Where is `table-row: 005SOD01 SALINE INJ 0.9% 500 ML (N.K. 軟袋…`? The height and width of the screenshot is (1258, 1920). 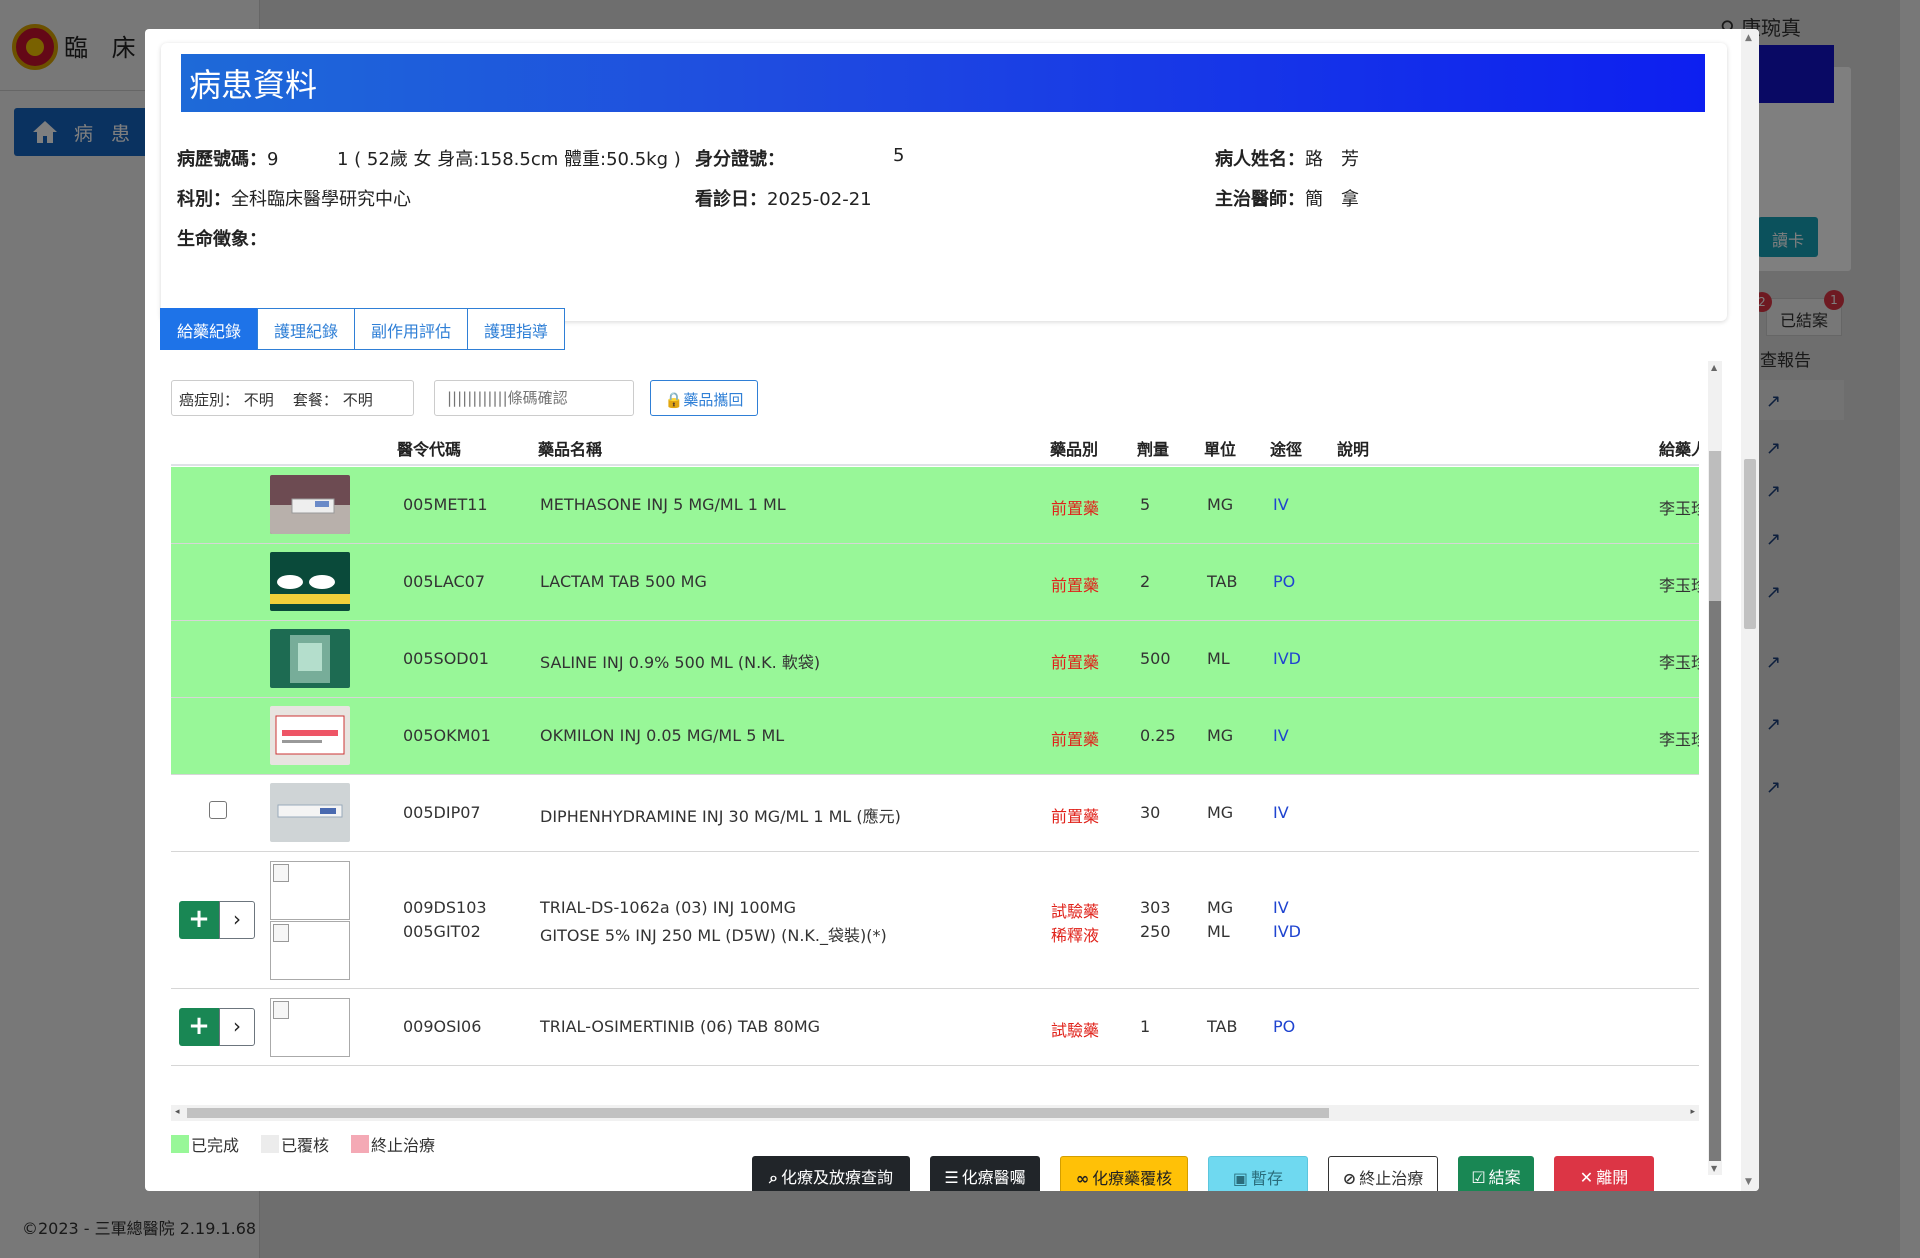
table-row: 005SOD01 SALINE INJ 0.9% 500 ML (N.K. 軟袋… is located at coordinates (935, 659).